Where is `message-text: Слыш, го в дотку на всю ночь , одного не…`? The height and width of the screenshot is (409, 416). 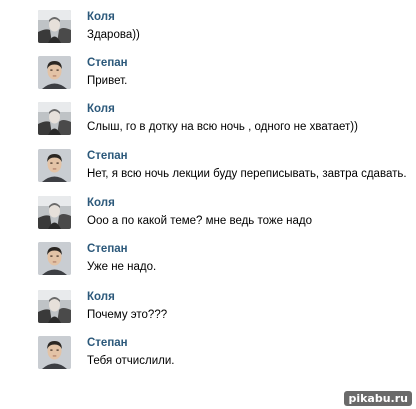
message-text: Слыш, го в дотку на всю ночь , одного не… is located at coordinates (222, 127).